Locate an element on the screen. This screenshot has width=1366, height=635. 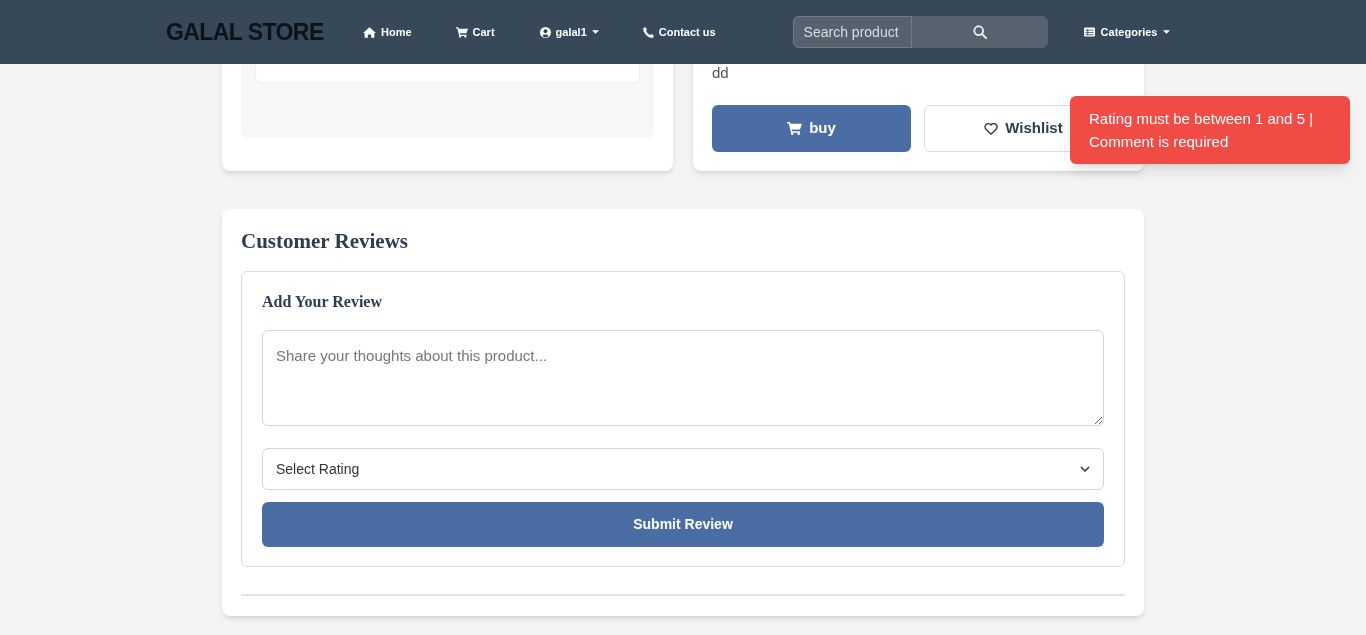
search-field: Search product is located at coordinates (852, 32).